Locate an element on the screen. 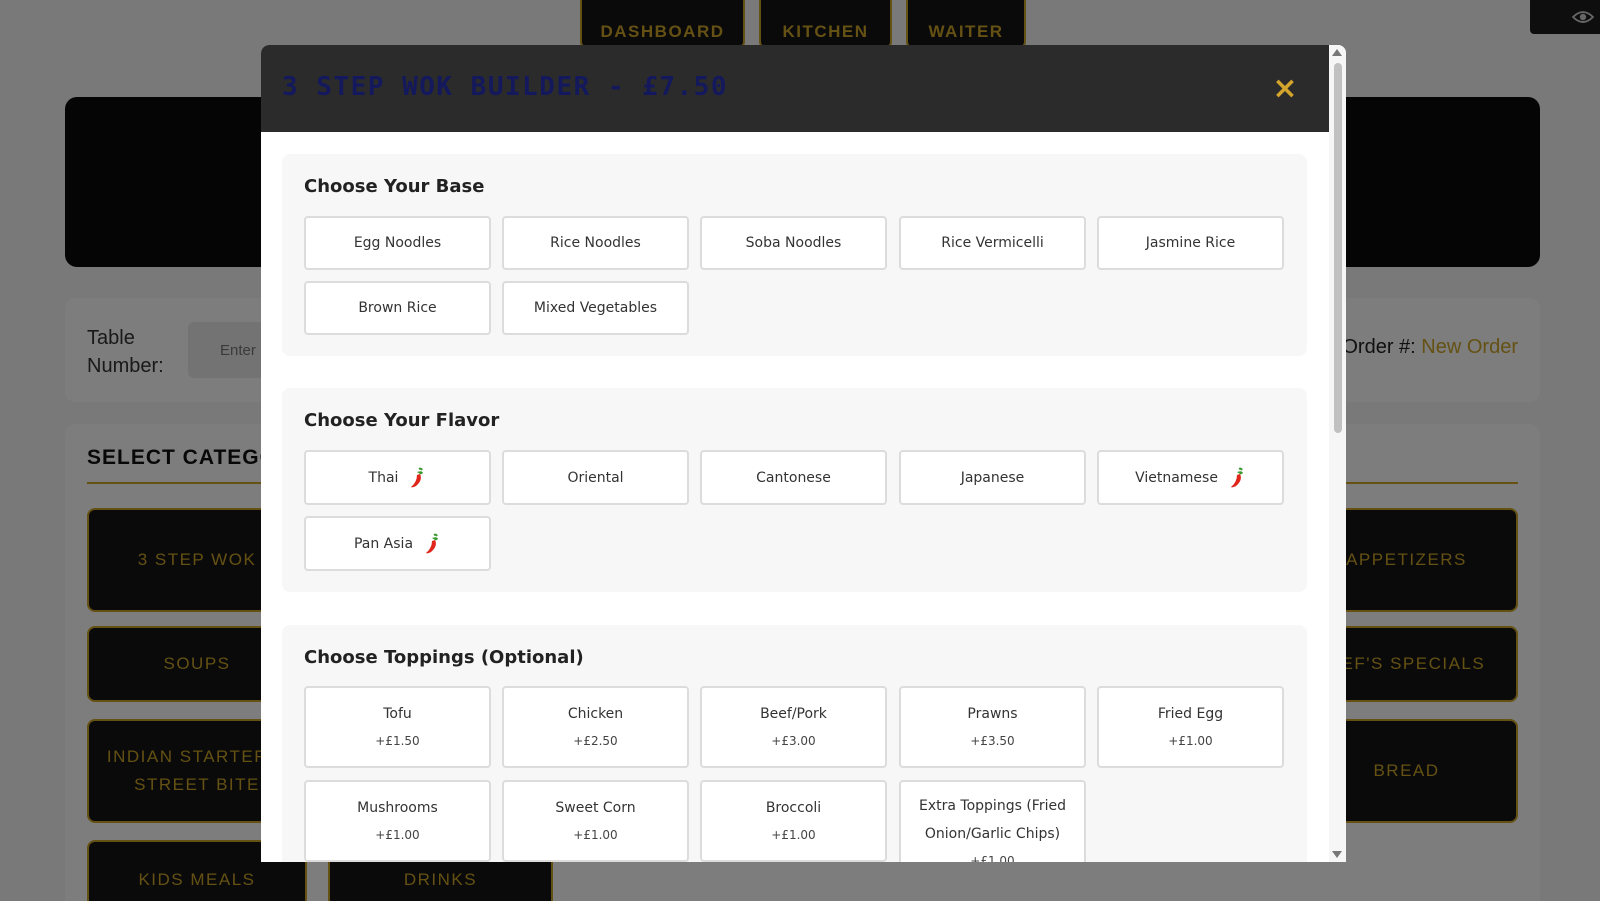 This screenshot has height=901, width=1600. topping-option-beef-pork: Beef/Pork +£3.00 is located at coordinates (793, 727).